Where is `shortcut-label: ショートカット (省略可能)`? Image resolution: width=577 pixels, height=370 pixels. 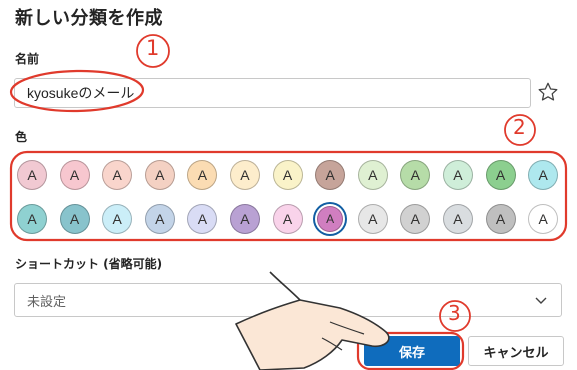
shortcut-label: ショートカット (省略可能) is located at coordinates (89, 264).